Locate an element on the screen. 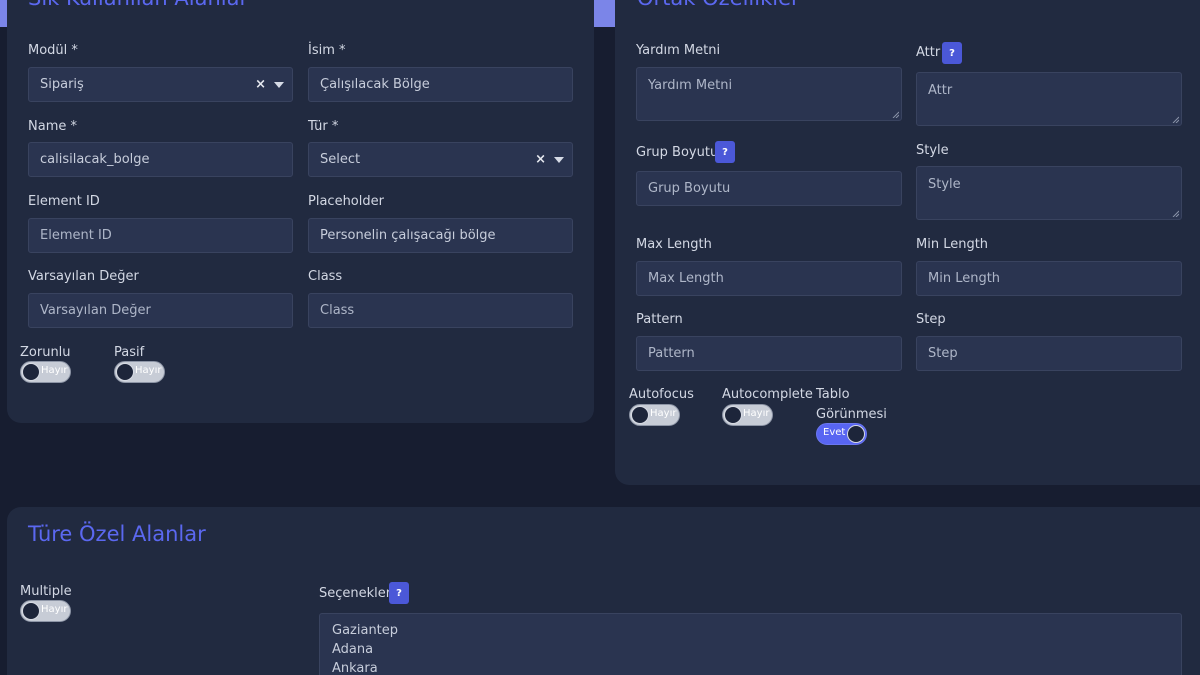  multiple-toggle: Hayır is located at coordinates (45, 611).